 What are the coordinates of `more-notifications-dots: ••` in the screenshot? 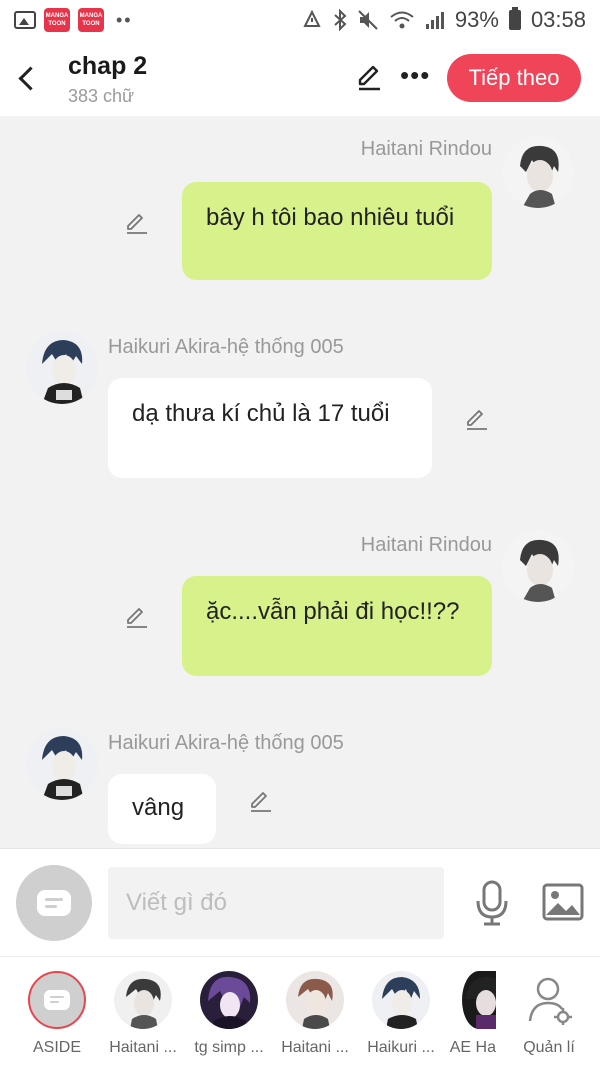 It's located at (124, 19).